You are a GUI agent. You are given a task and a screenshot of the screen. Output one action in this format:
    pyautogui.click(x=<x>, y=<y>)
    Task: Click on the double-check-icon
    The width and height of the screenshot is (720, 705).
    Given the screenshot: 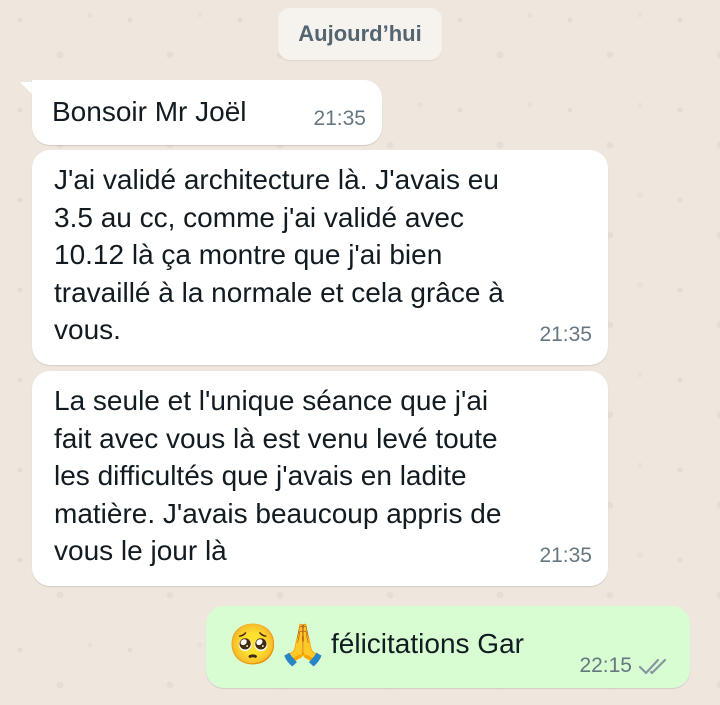 What is the action you would take?
    pyautogui.click(x=652, y=666)
    